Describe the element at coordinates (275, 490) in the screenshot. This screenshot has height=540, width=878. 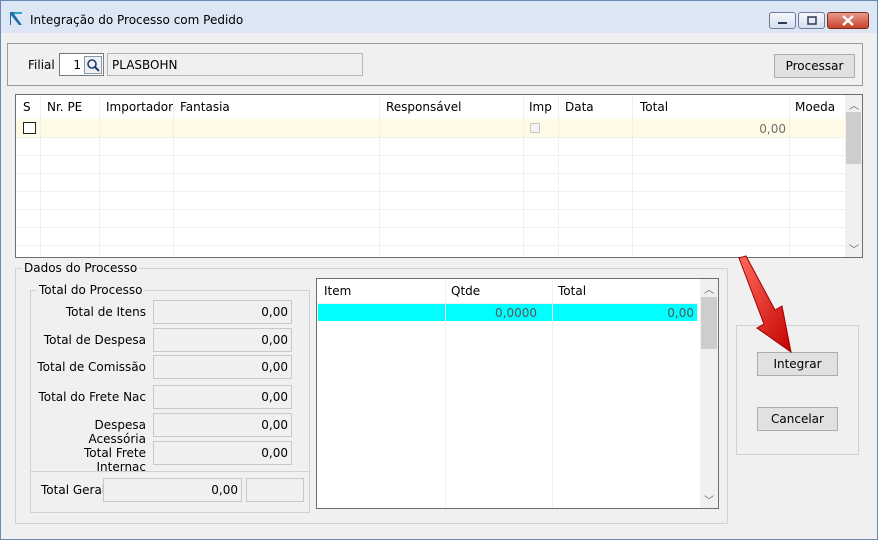
I see `total-geral-extra-field` at that location.